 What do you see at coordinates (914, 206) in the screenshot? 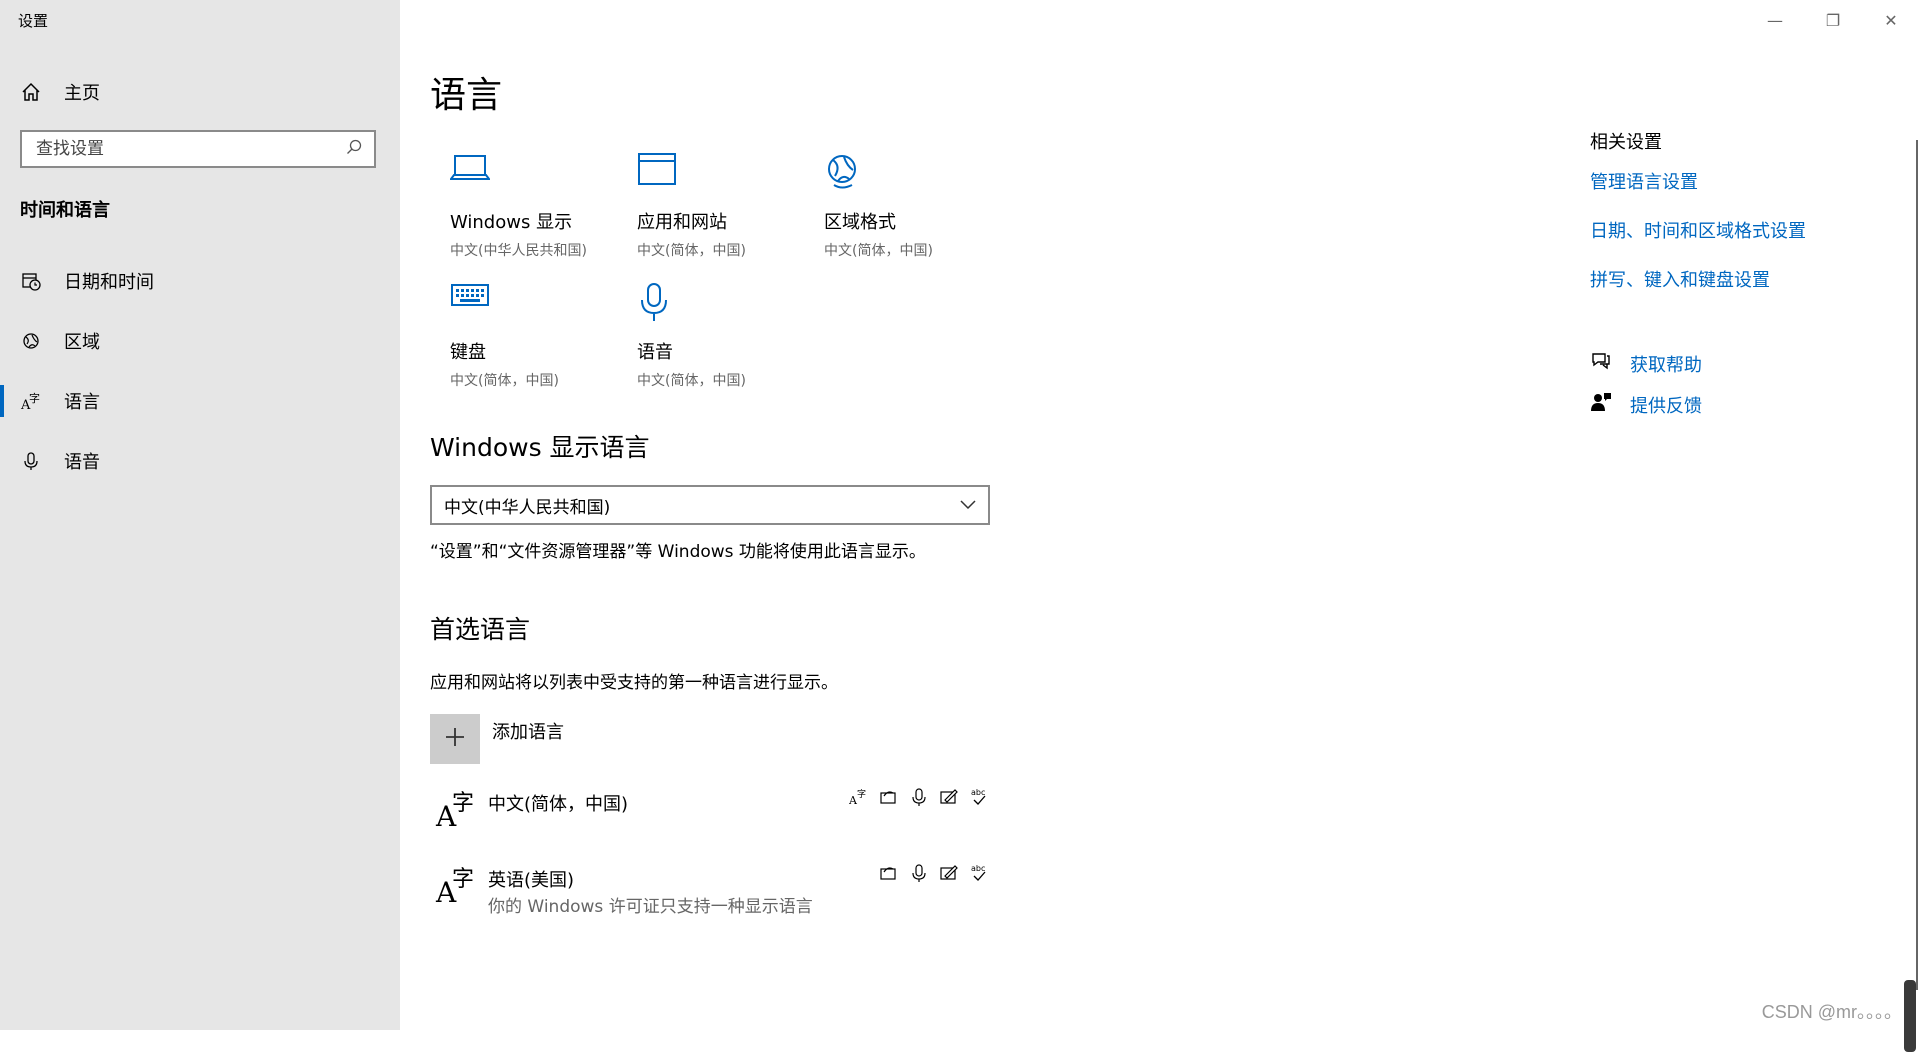
I see `tile-regional-format: 区域格式 中文(简体，中国)` at bounding box center [914, 206].